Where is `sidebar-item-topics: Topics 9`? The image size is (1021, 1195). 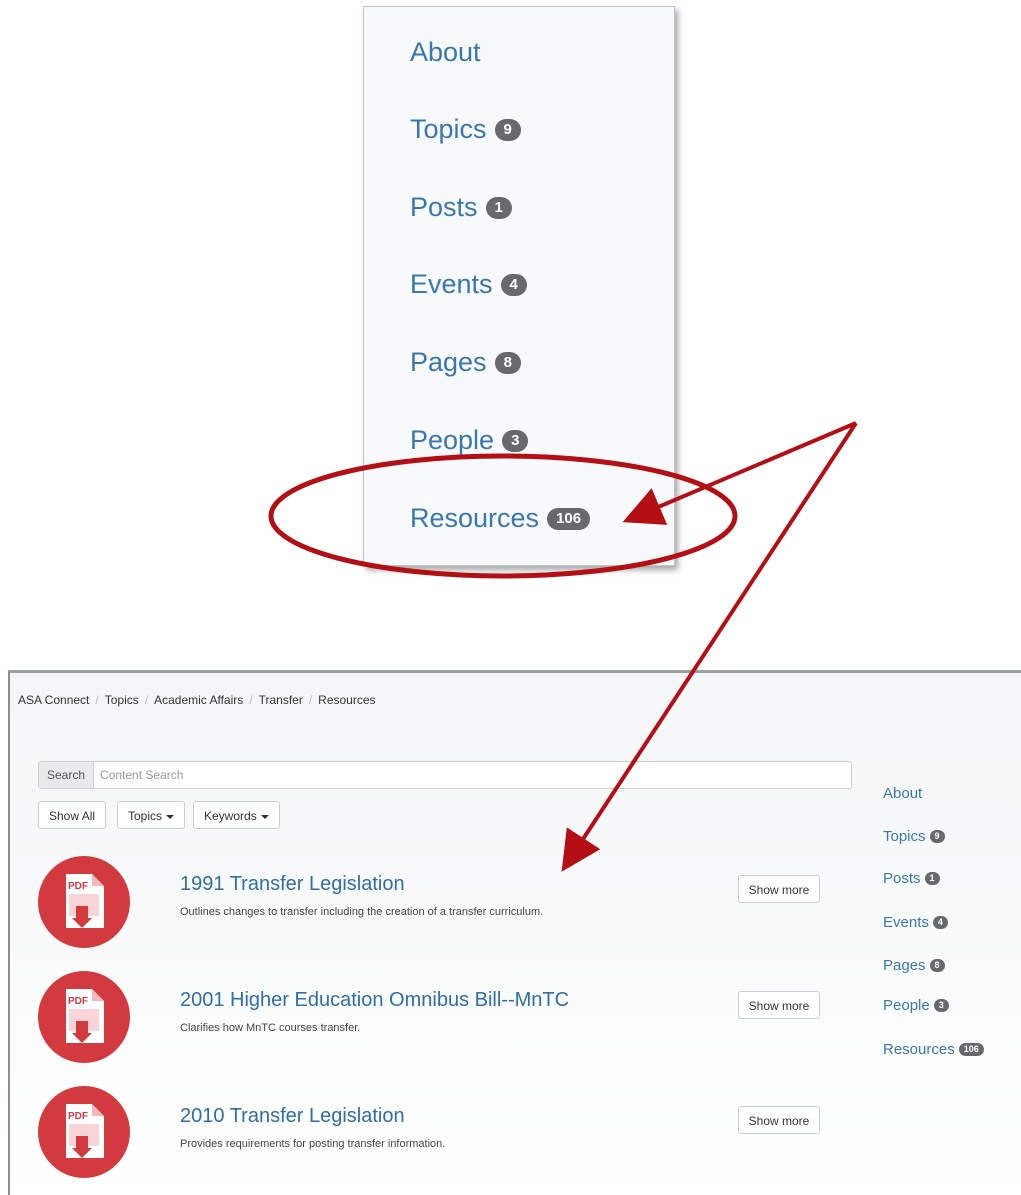 sidebar-item-topics: Topics 9 is located at coordinates (914, 836).